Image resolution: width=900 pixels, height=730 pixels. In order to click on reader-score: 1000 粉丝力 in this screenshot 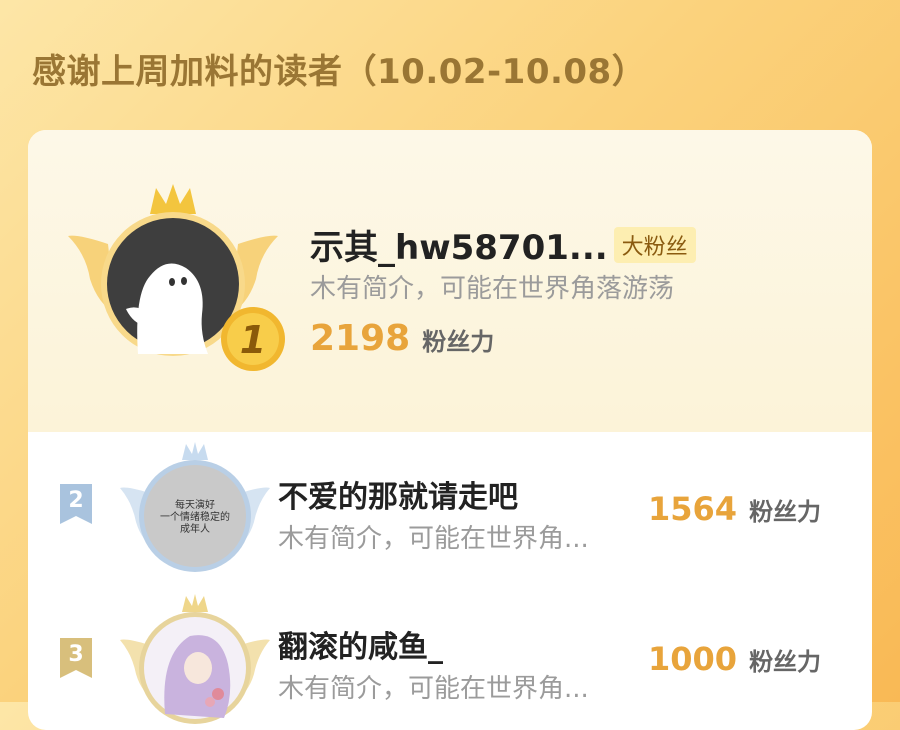, I will do `click(734, 659)`.